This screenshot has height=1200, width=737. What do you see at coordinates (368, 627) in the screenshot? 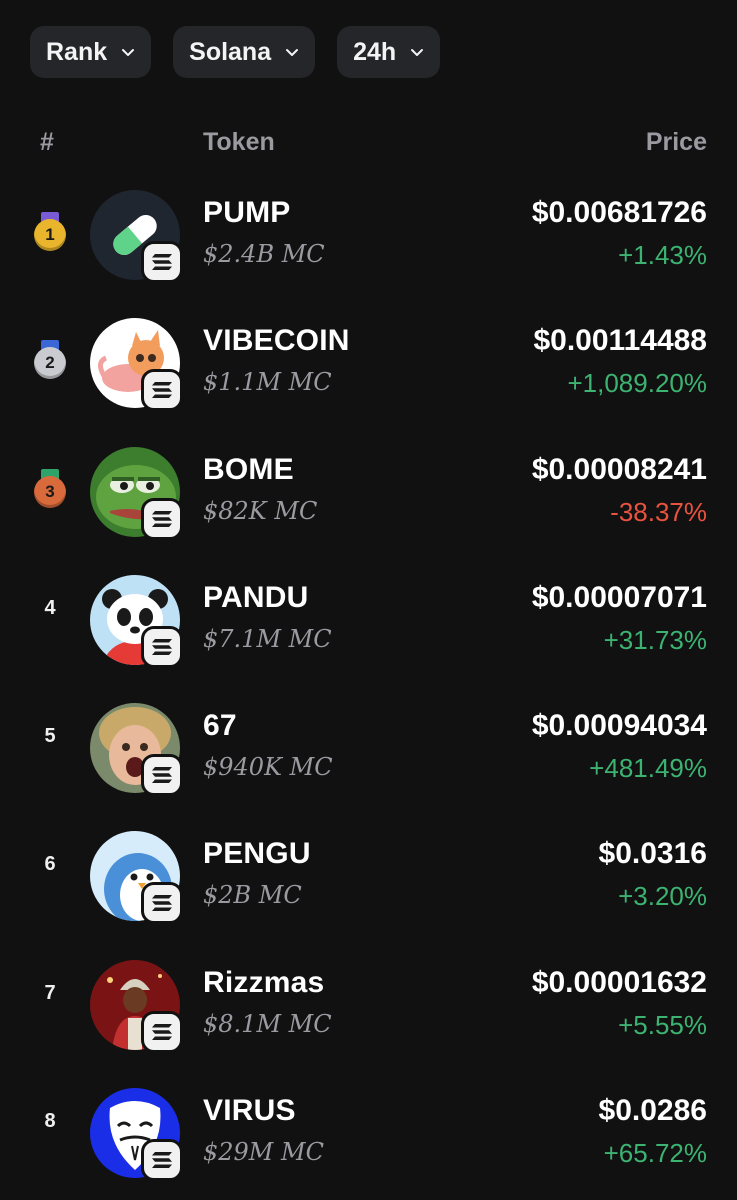
I see `token-row: 4 PANDU $7.1M MC $0.00007071 +31.73%` at bounding box center [368, 627].